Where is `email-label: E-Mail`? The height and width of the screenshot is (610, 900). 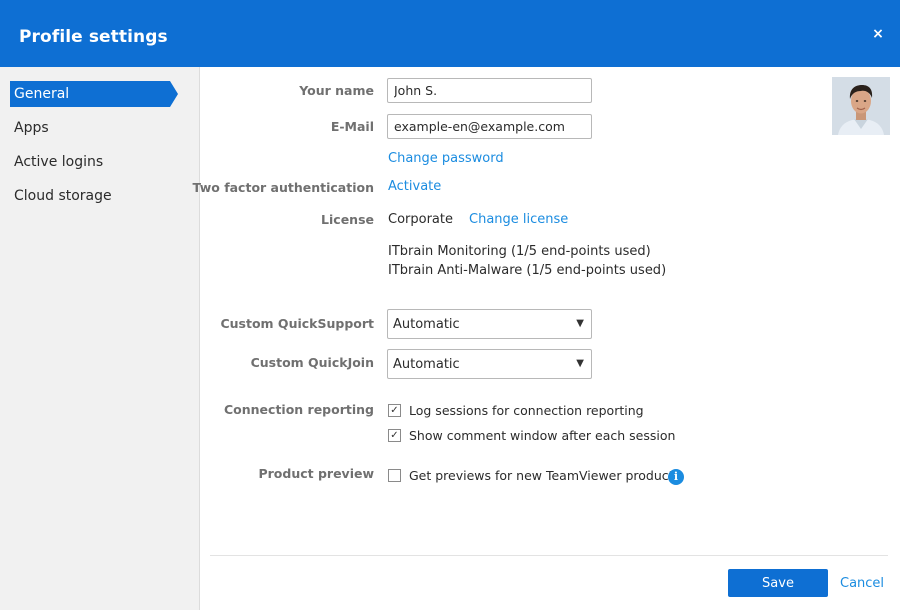
email-label: E-Mail is located at coordinates (352, 126).